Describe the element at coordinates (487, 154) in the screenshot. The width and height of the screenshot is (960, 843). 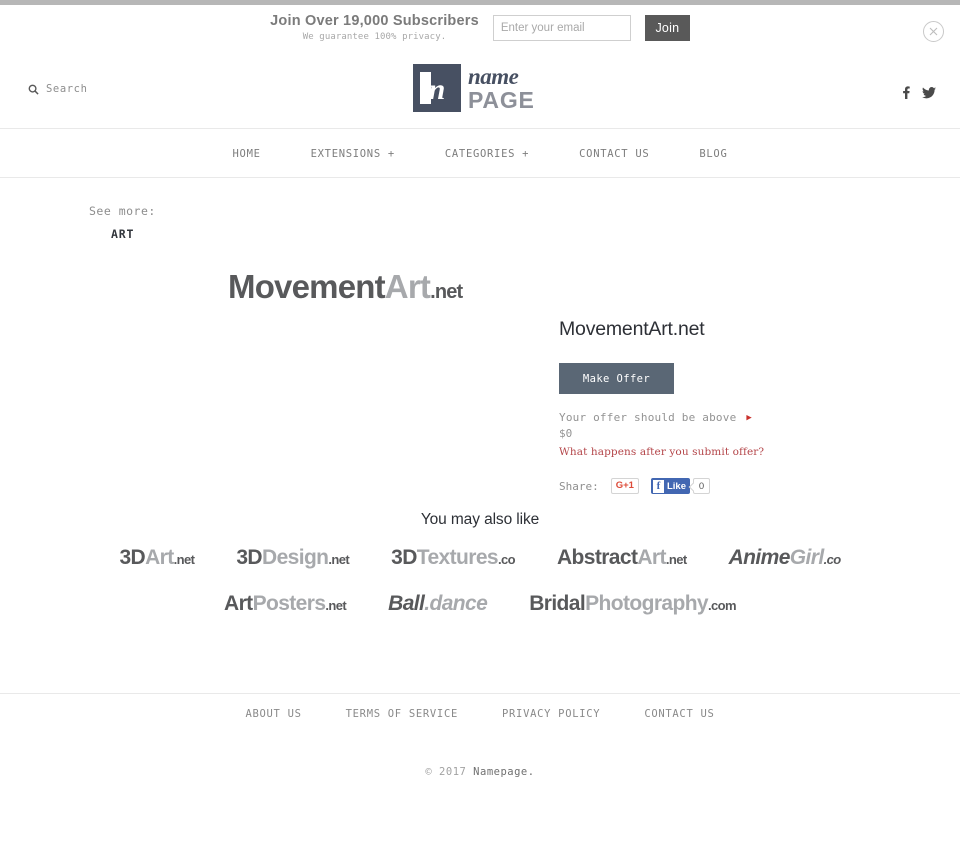
I see `nav-item-categories: CATEGORIES +` at that location.